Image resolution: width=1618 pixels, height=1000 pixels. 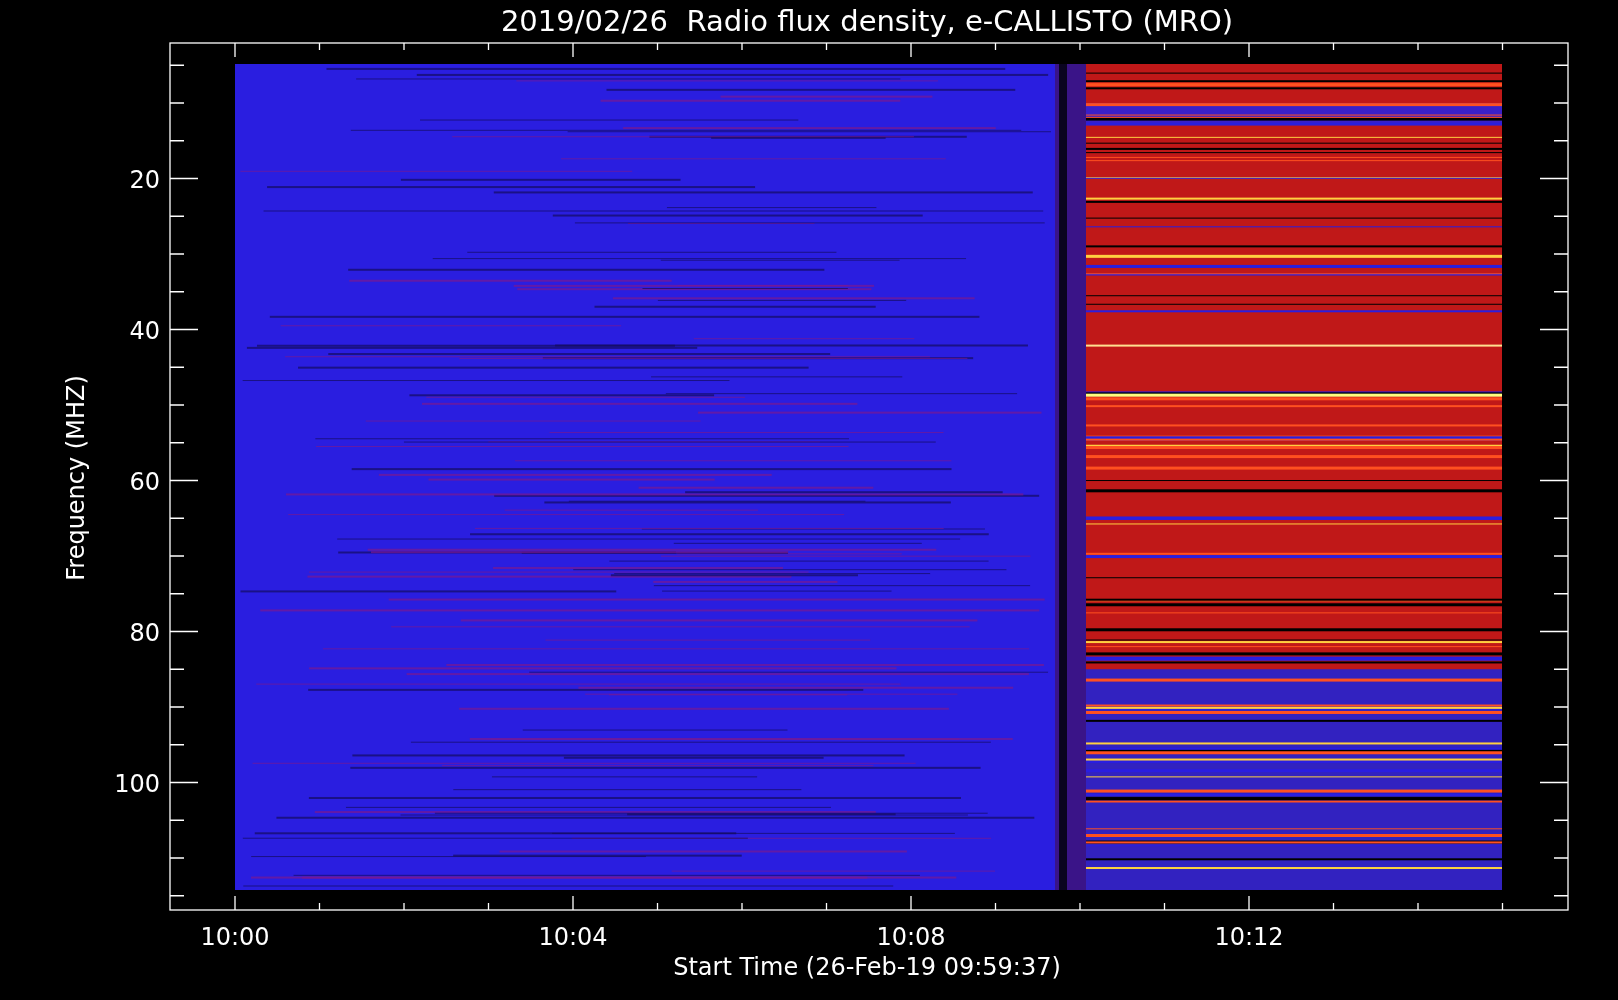 I want to click on tick-label: 20, so click(x=144, y=179).